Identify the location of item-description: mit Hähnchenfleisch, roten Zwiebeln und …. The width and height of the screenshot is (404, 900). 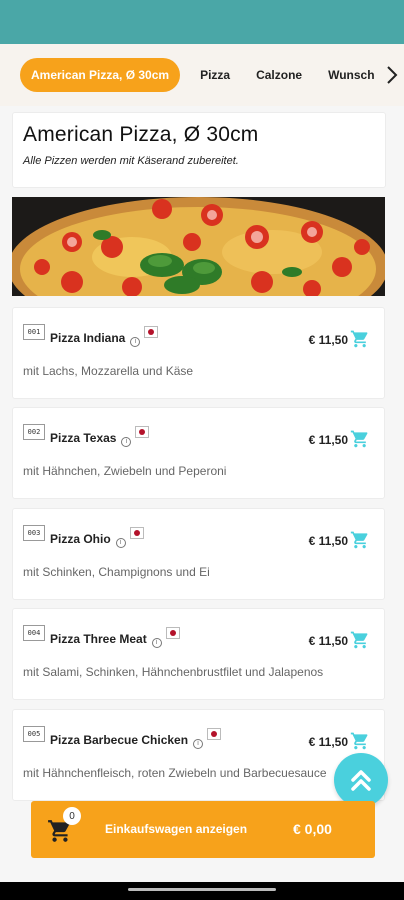
(175, 773).